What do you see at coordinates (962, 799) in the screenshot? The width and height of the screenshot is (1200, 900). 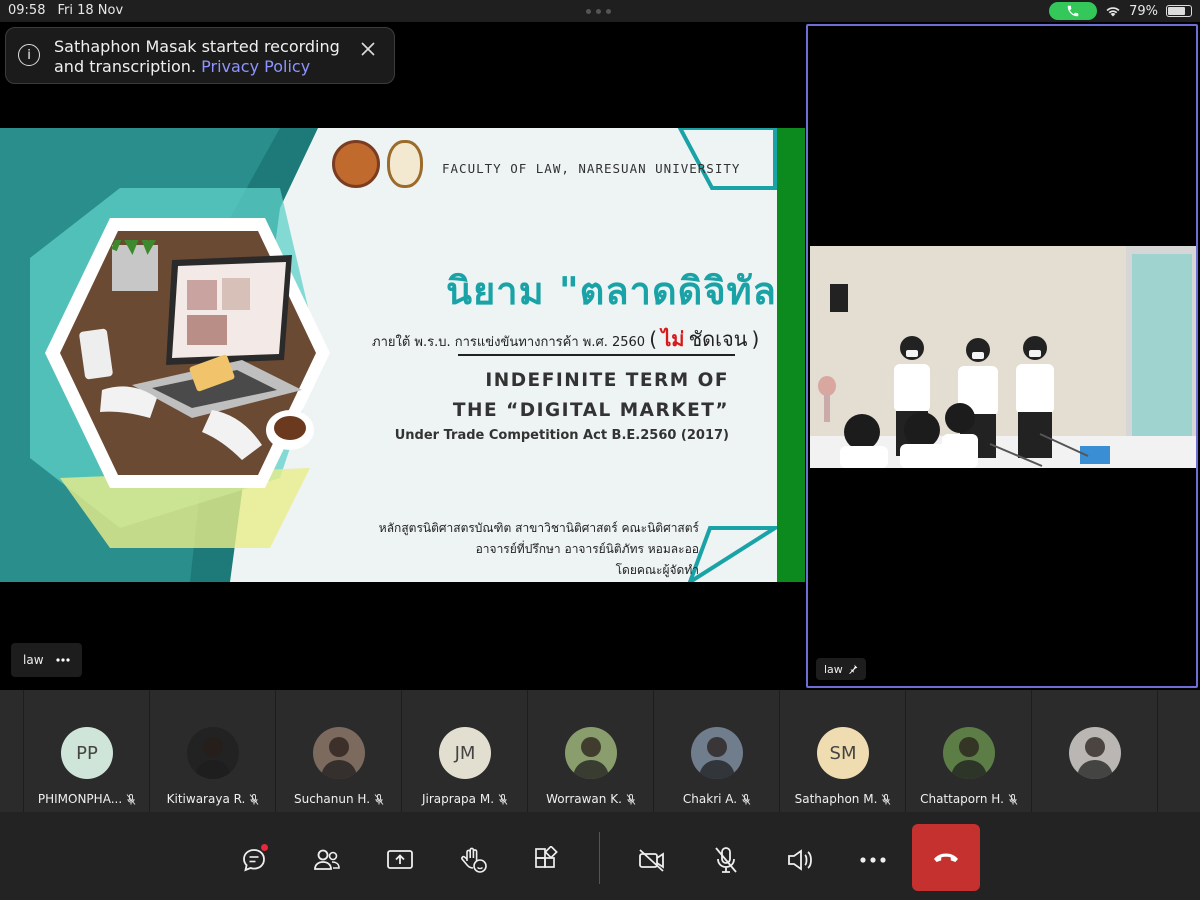 I see `participant-name-text: Chattaporn H.` at bounding box center [962, 799].